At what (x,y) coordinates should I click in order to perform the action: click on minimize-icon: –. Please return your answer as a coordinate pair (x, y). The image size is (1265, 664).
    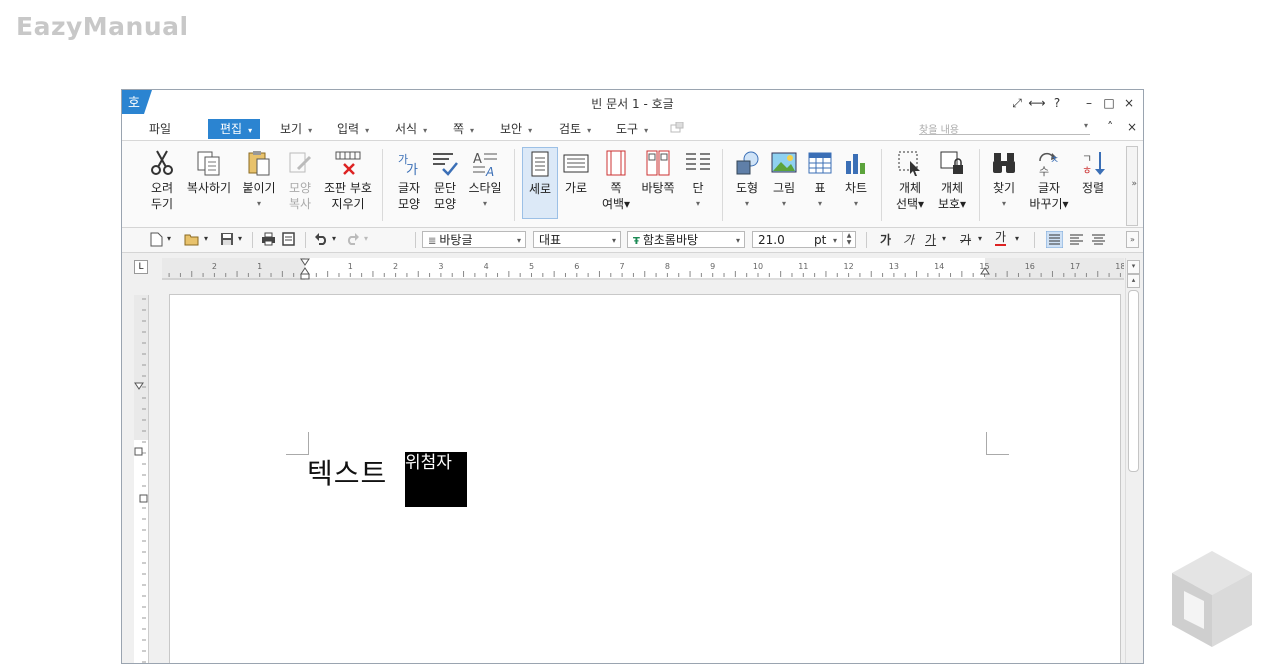
    Looking at the image, I should click on (1089, 103).